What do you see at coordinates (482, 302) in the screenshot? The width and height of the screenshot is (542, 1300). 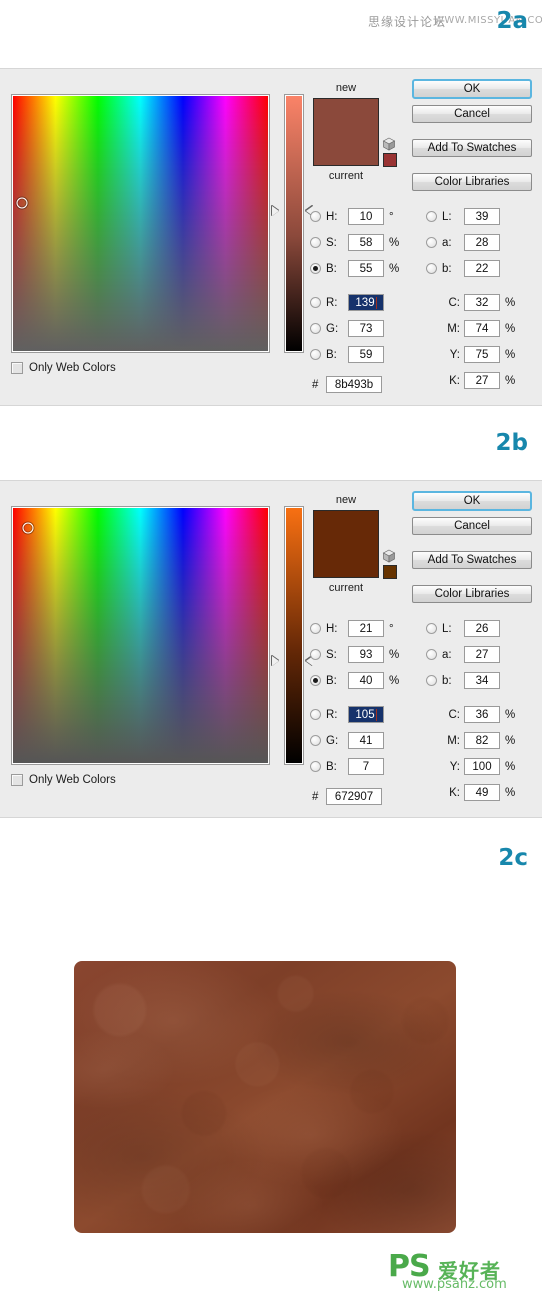 I see `input-c: 32` at bounding box center [482, 302].